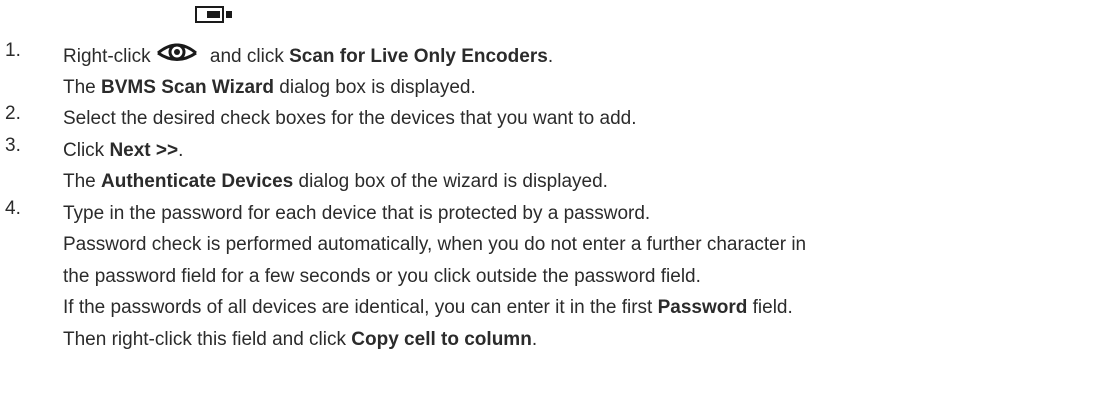 This screenshot has height=397, width=1110. I want to click on step-text: Click, so click(86, 150).